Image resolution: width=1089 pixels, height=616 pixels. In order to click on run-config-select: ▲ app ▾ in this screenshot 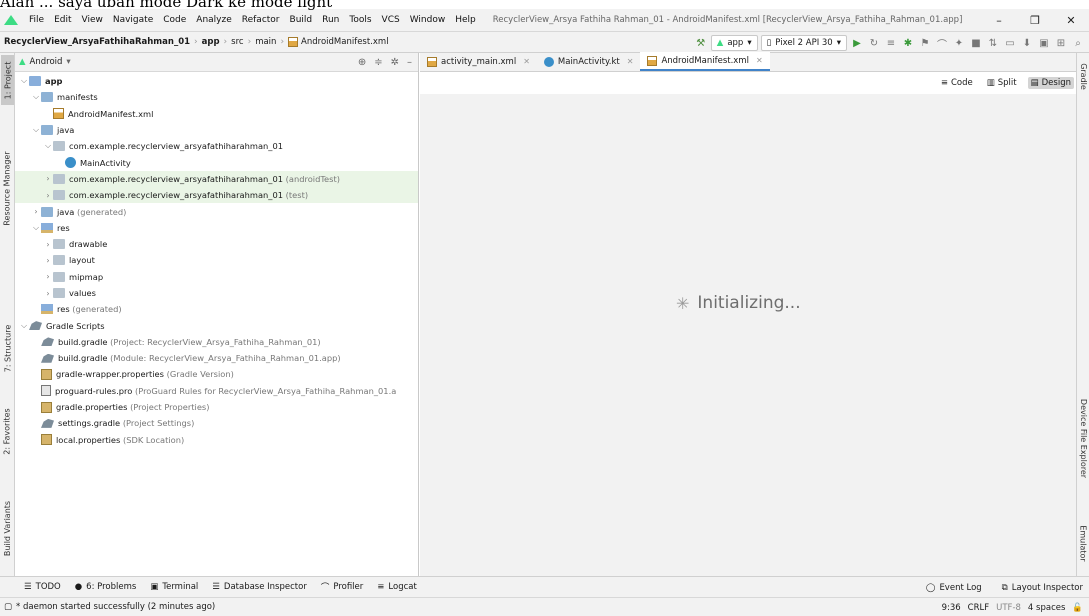, I will do `click(734, 43)`.